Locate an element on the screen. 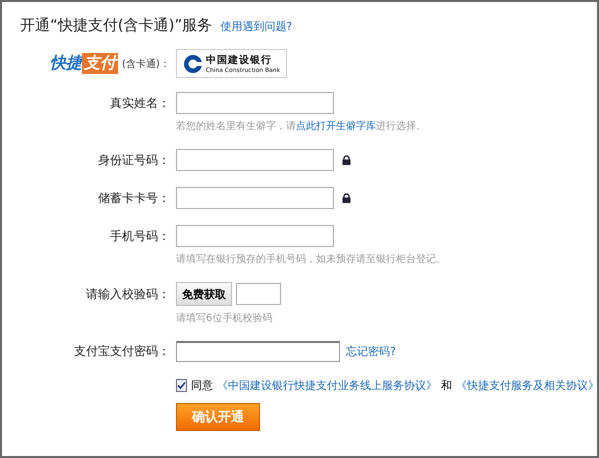 This screenshot has height=458, width=599. password-field is located at coordinates (258, 351).